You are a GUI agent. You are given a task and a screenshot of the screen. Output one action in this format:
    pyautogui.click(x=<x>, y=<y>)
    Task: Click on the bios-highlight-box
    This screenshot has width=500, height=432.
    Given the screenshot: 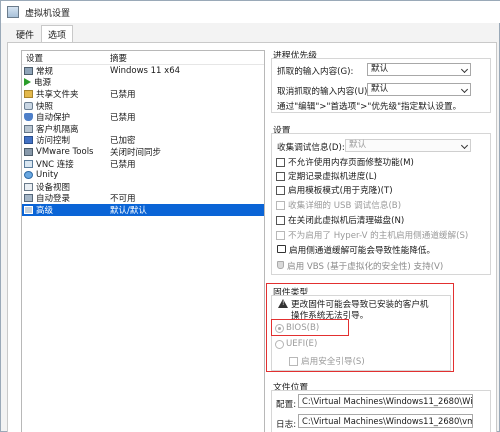 What is the action you would take?
    pyautogui.click(x=310, y=327)
    